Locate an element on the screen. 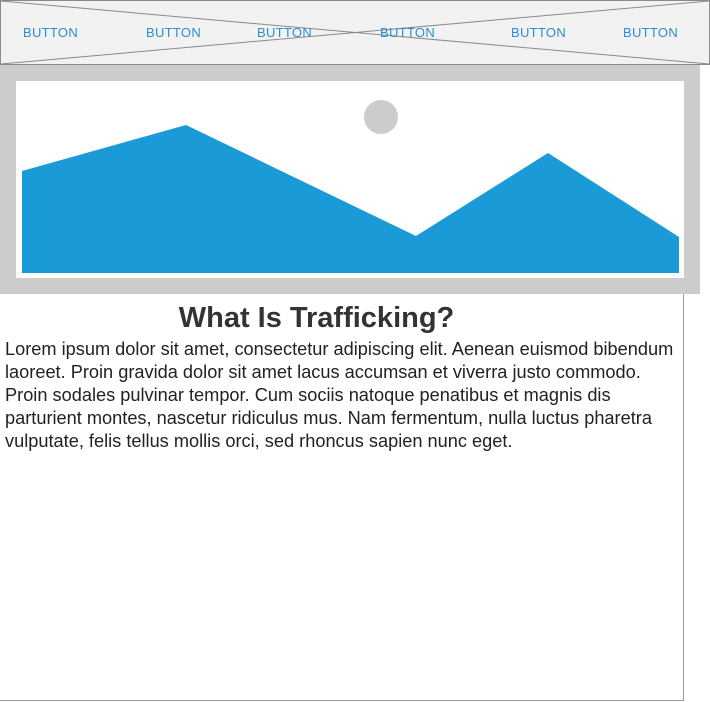 This screenshot has width=710, height=702. nav-button-3: BUTTON is located at coordinates (284, 33).